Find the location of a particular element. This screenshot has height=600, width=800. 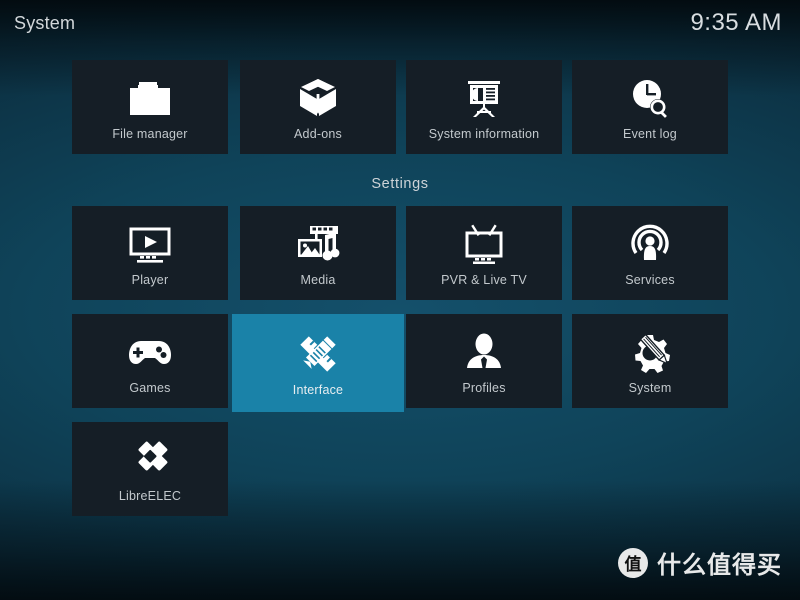

tile-services: Services is located at coordinates (650, 253).